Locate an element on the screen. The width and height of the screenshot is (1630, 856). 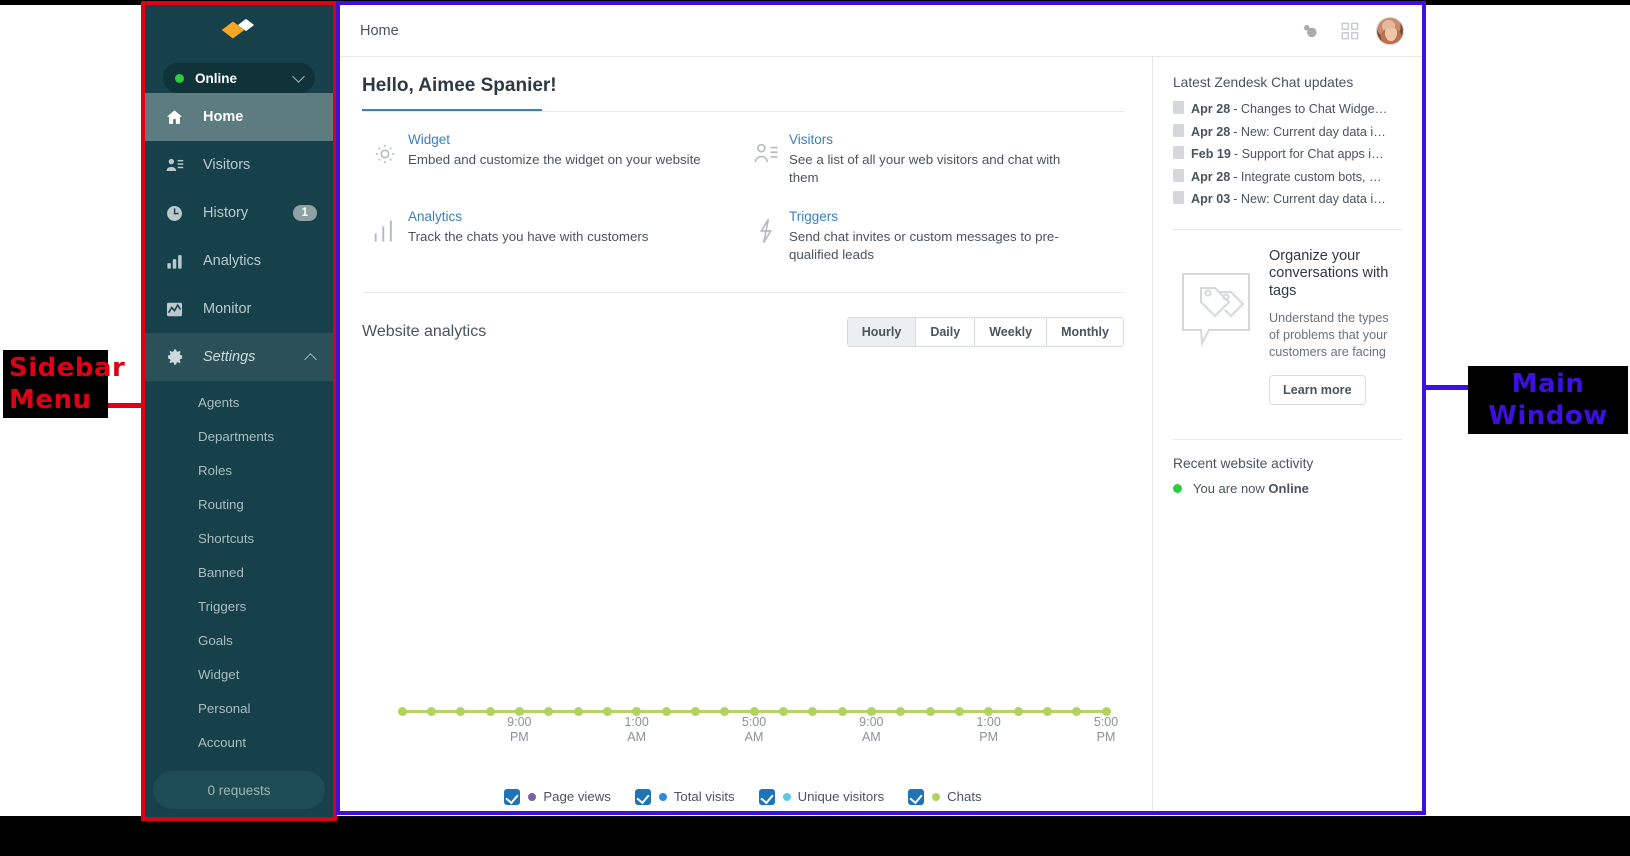
legend-item-page-views: Page views is located at coordinates (557, 796).